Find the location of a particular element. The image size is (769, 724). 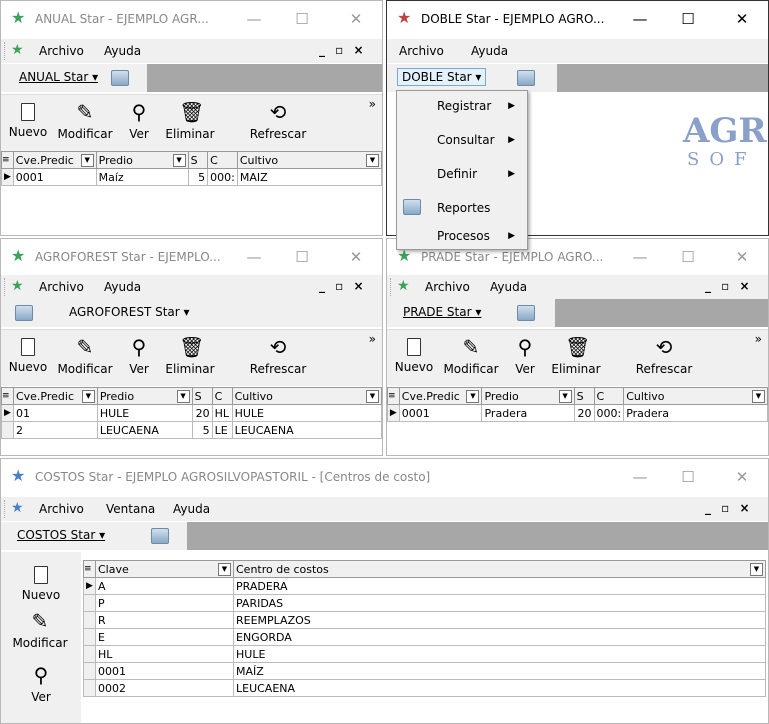

table-row: ▶ 0001 Pradera 20 000: Pradera is located at coordinates (577, 413).